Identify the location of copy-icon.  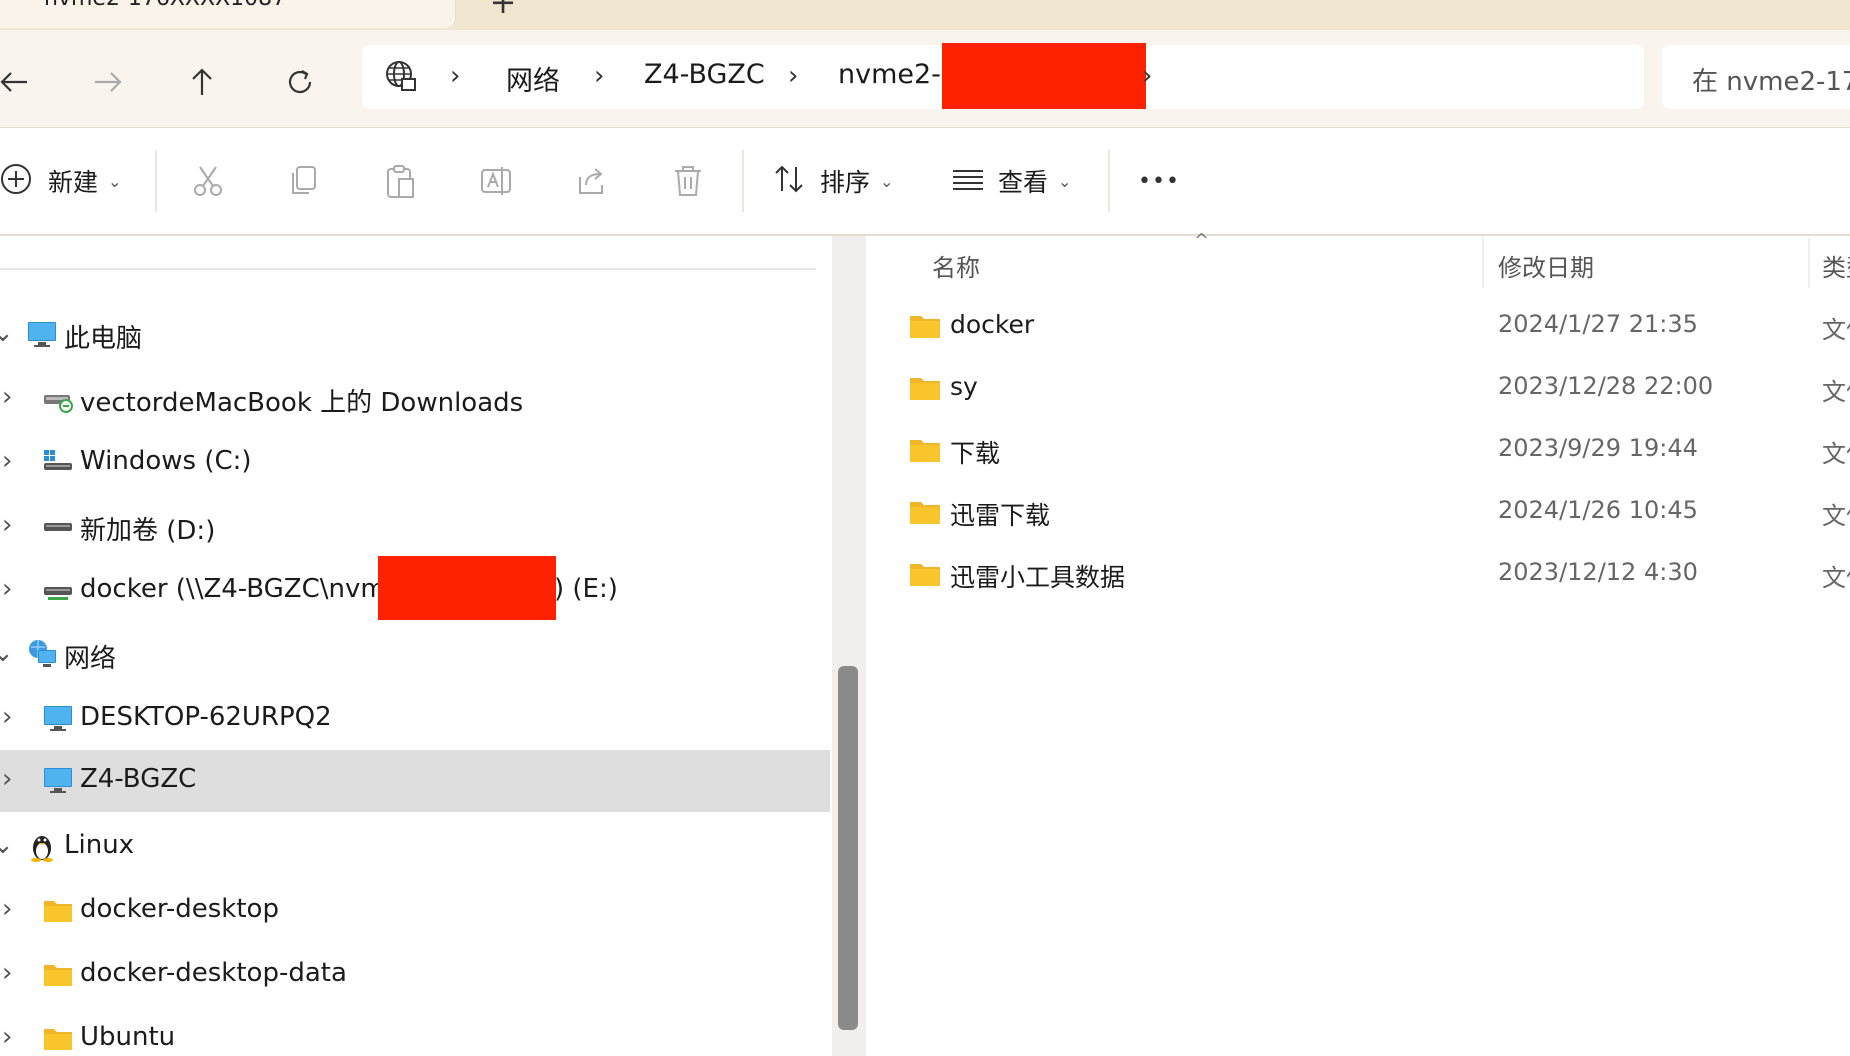
(304, 180).